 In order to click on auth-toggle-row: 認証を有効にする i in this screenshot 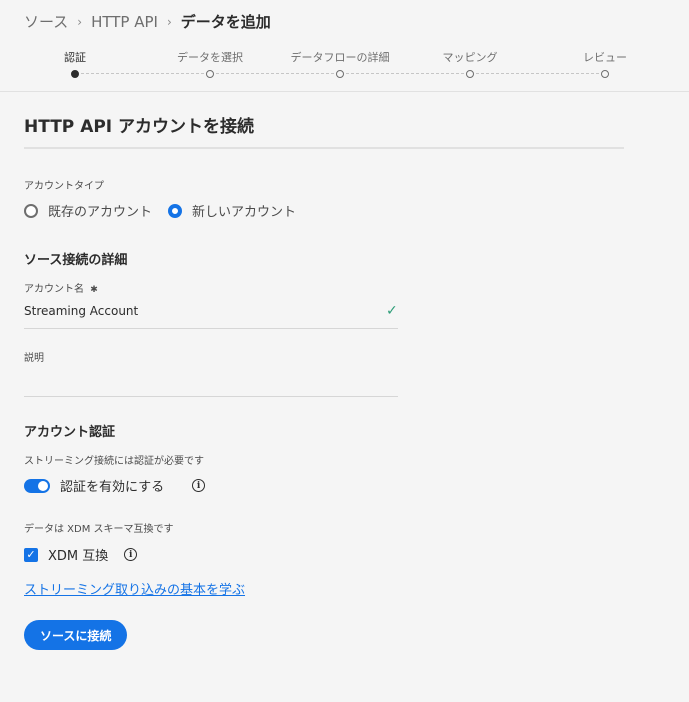, I will do `click(115, 485)`.